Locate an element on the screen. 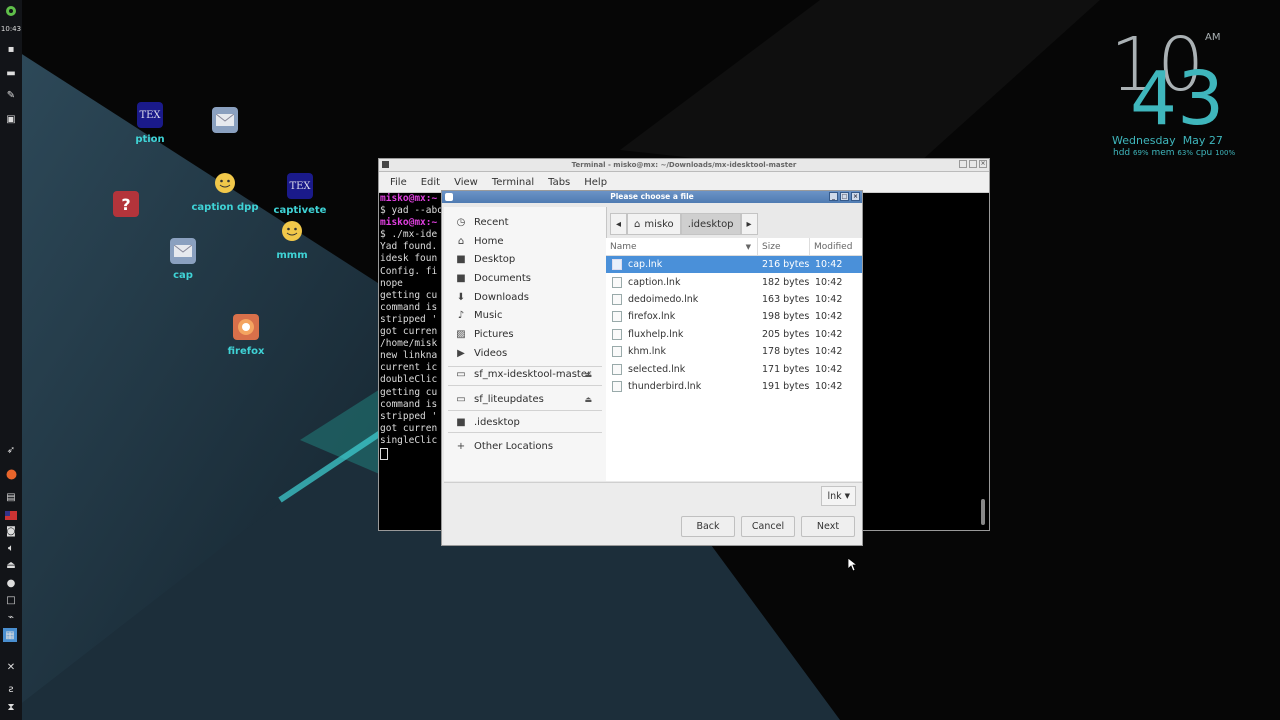 Image resolution: width=1280 pixels, height=720 pixels. place-other-locations: + Other Locations is located at coordinates (525, 446).